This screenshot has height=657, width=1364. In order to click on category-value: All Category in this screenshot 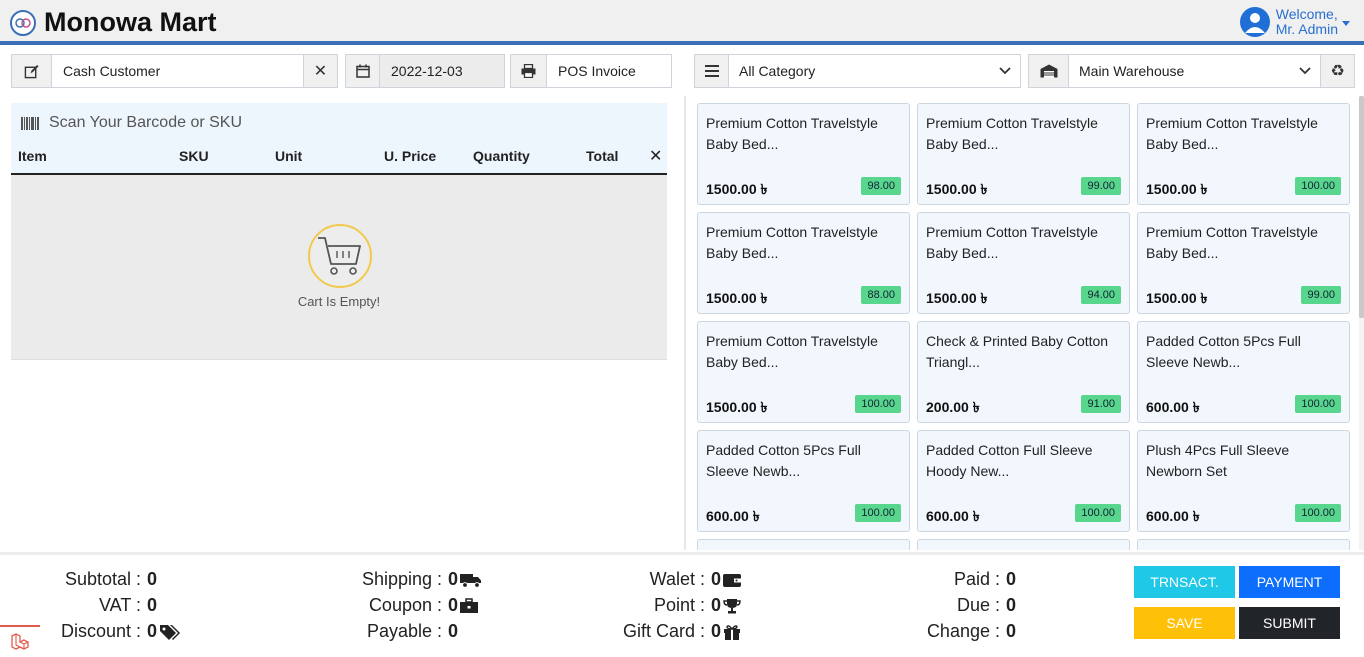, I will do `click(777, 71)`.